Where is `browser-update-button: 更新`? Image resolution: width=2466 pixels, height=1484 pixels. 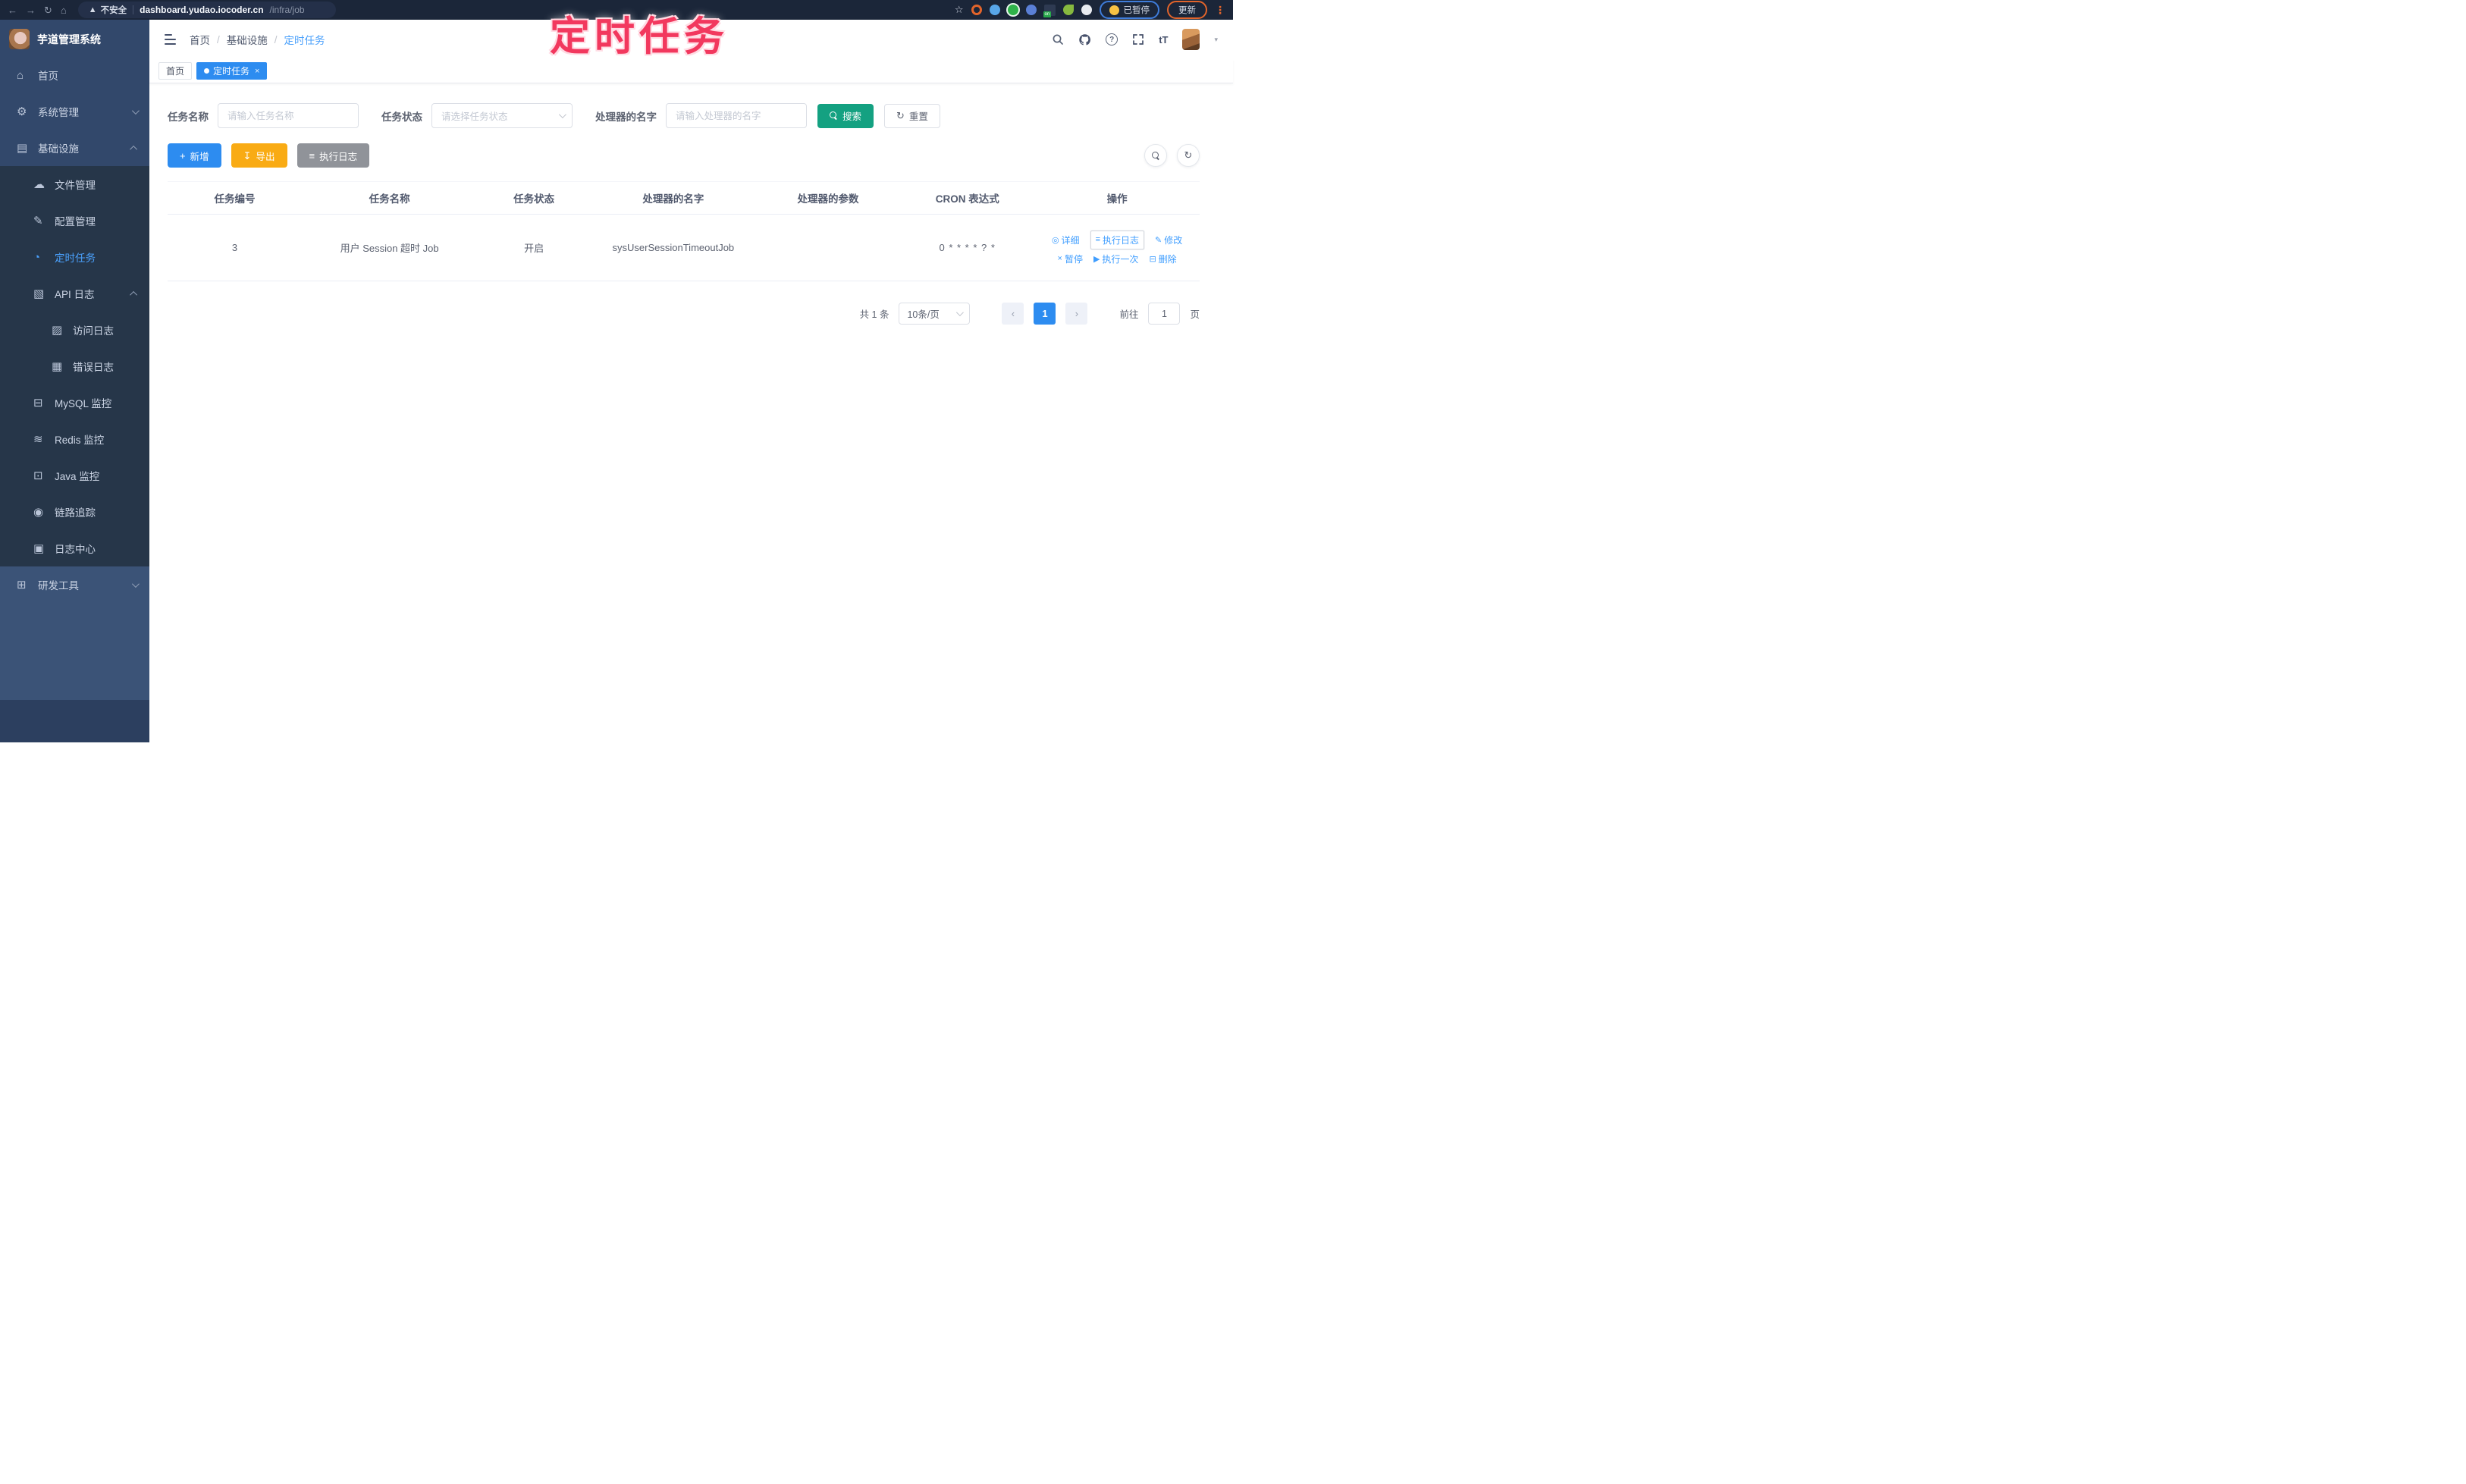
browser-update-button: 更新 is located at coordinates (1187, 10).